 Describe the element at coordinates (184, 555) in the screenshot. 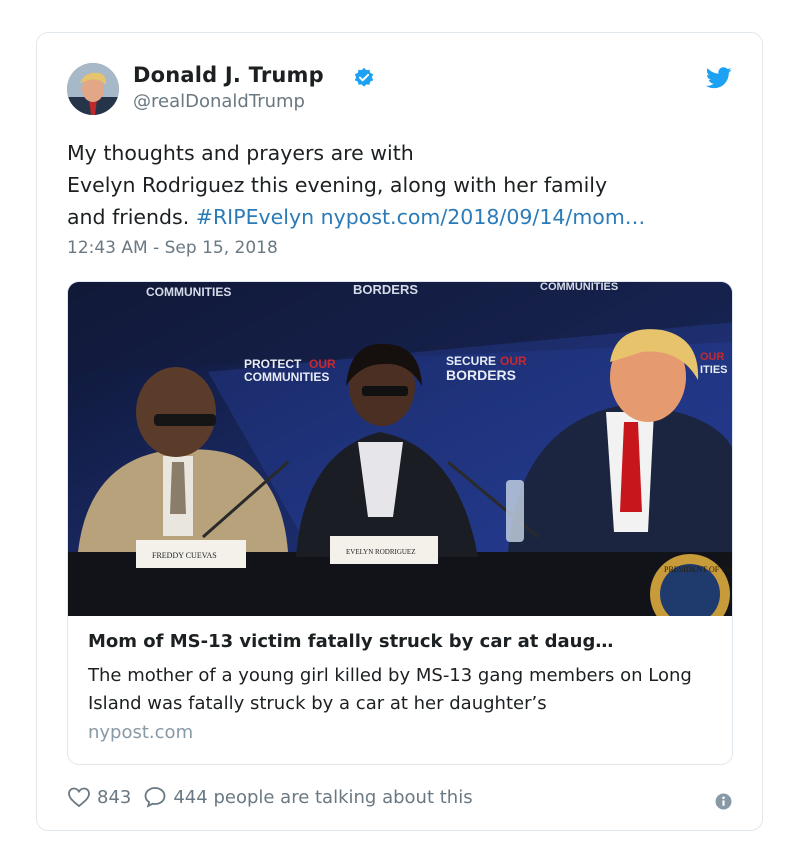

I see `placard-text: FREDDY CUEVAS` at that location.